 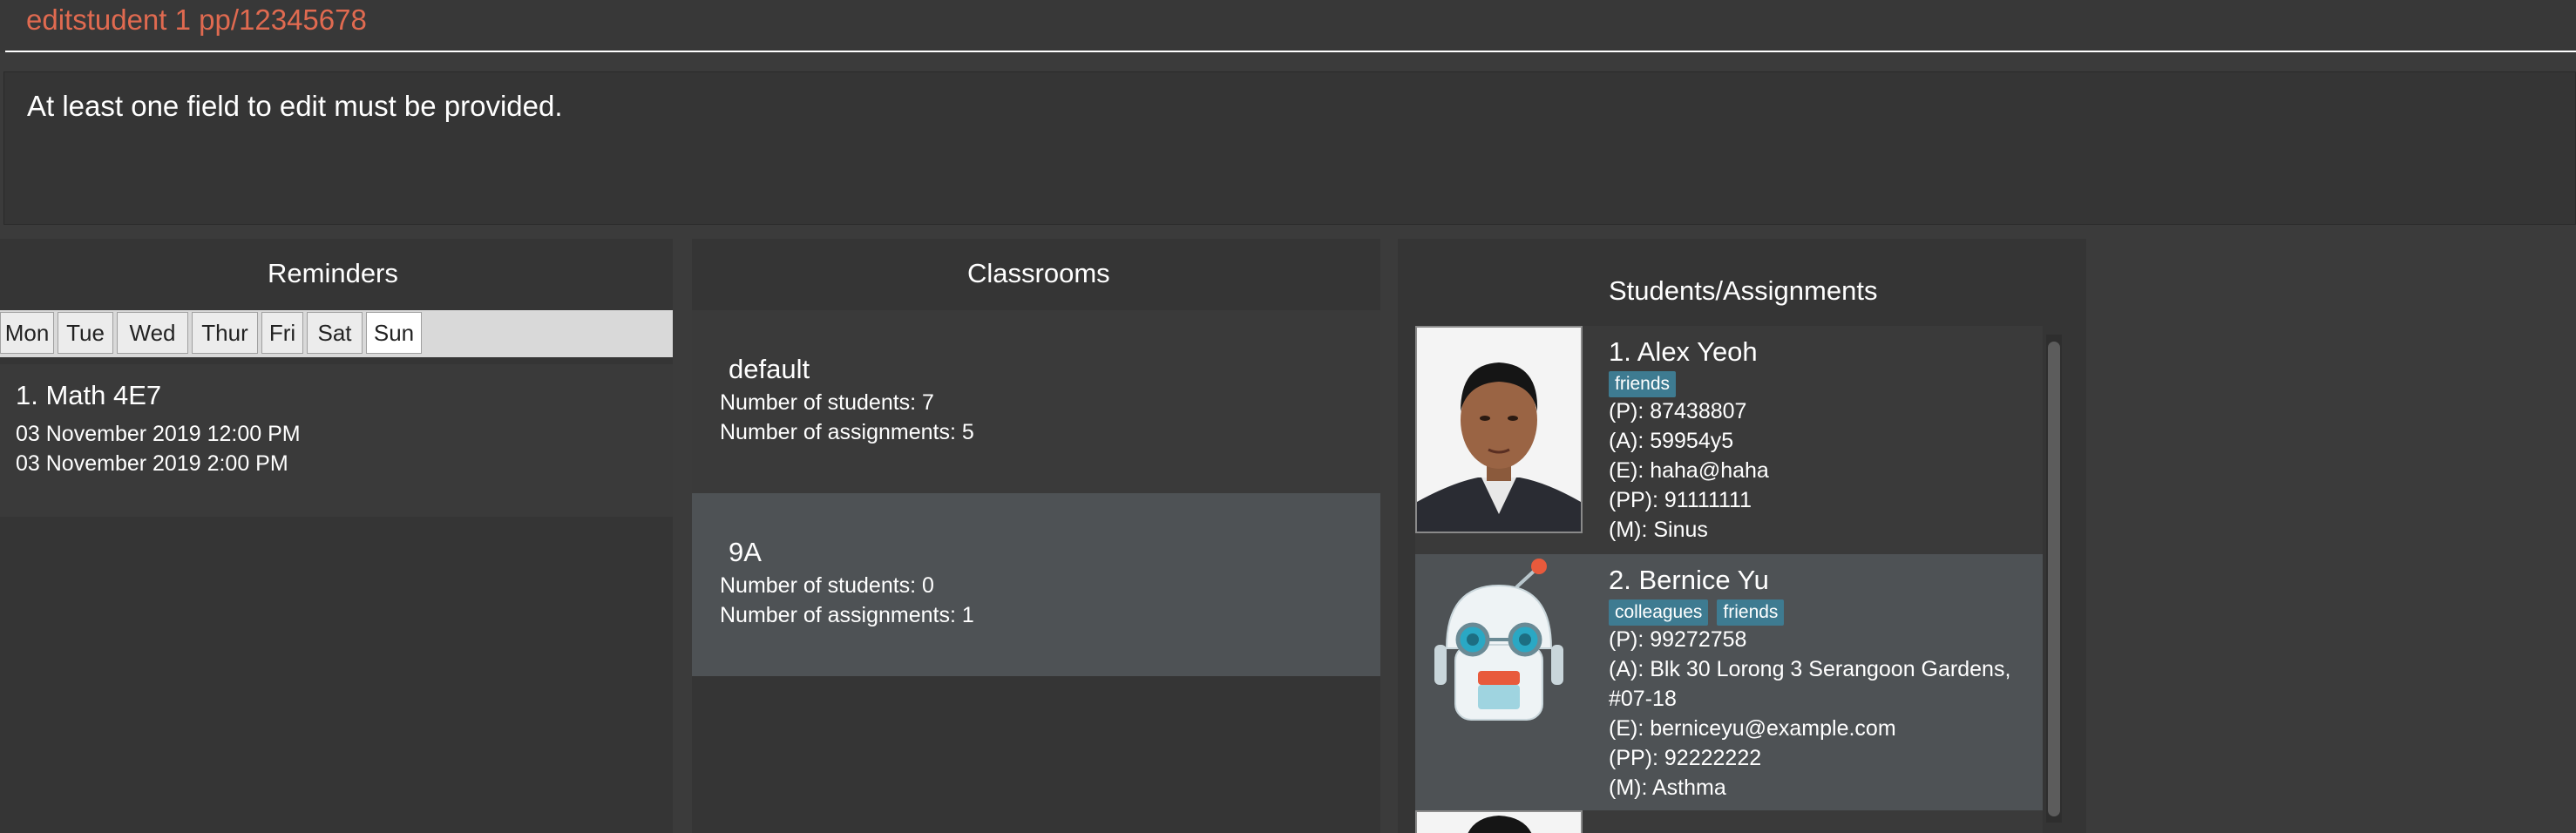 I want to click on student-medical: (M): Asthma, so click(x=1667, y=788).